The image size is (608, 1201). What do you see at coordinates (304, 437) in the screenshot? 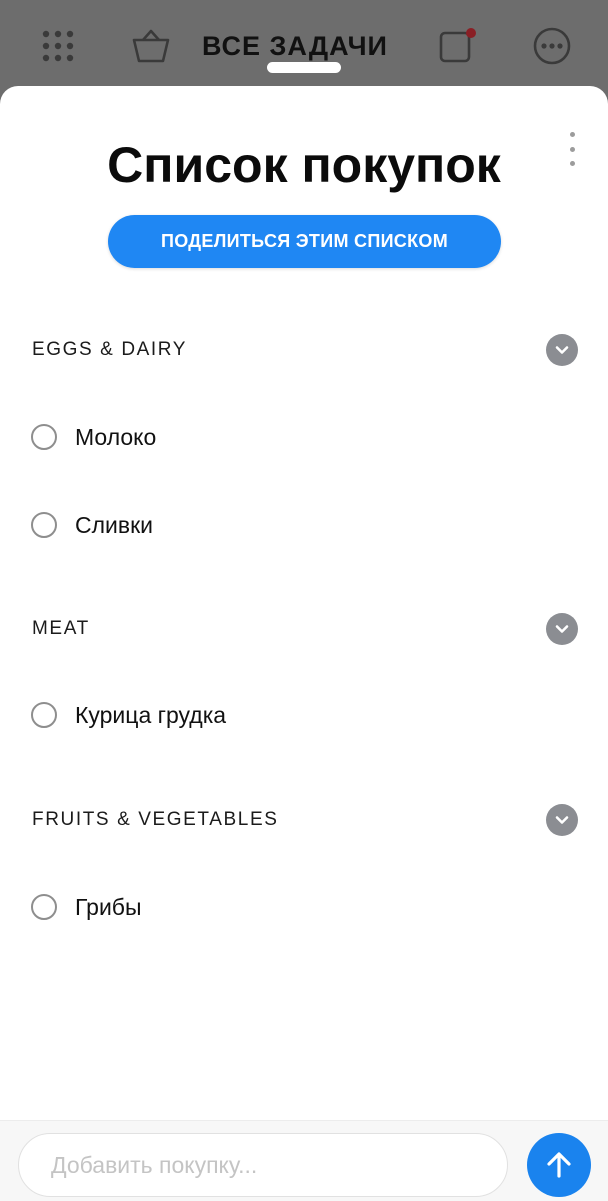
I see `list-item: Молоко` at bounding box center [304, 437].